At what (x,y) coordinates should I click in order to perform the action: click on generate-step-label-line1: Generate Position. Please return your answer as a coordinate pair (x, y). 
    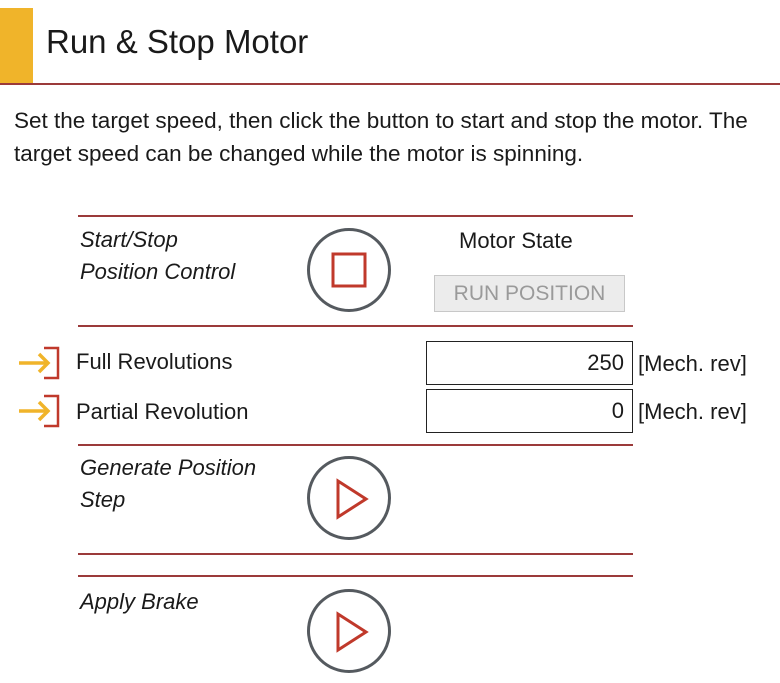
    Looking at the image, I should click on (168, 467).